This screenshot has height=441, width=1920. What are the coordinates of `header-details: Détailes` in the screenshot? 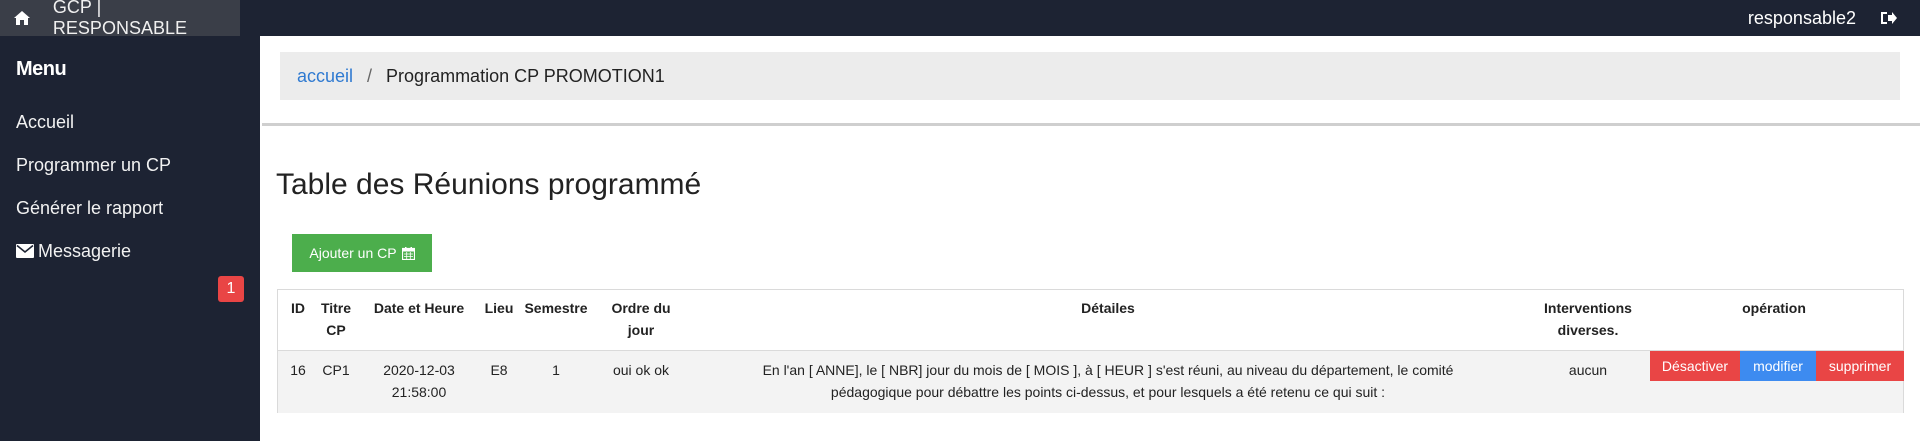 It's located at (1108, 308).